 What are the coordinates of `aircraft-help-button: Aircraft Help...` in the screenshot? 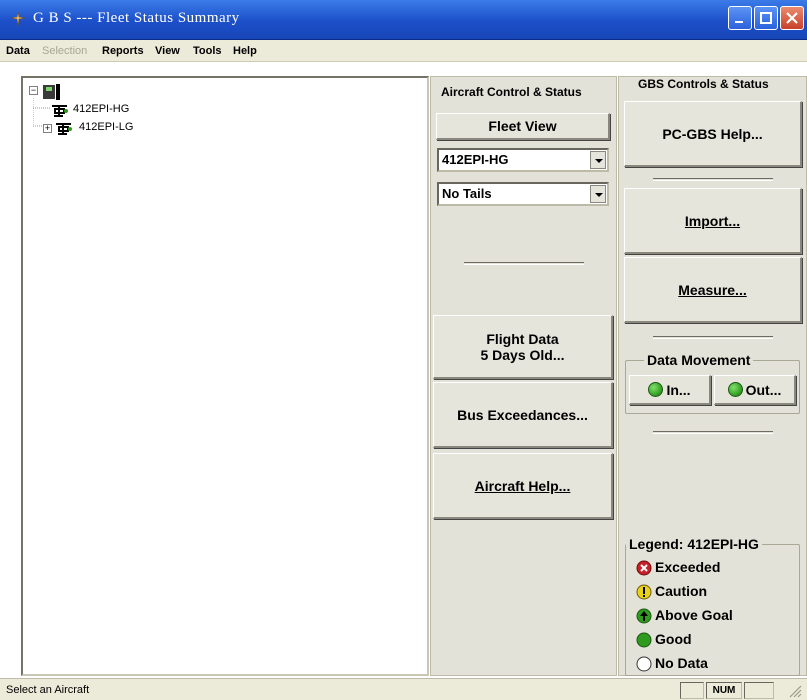 It's located at (523, 486).